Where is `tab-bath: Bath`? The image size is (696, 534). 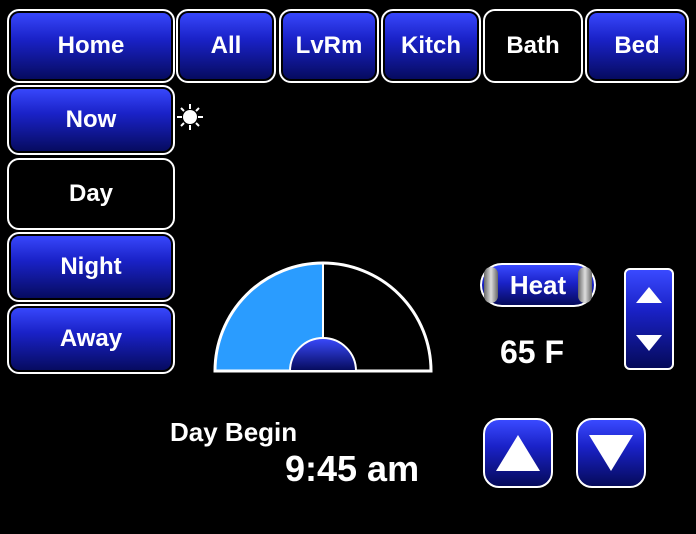
tab-bath: Bath is located at coordinates (533, 46).